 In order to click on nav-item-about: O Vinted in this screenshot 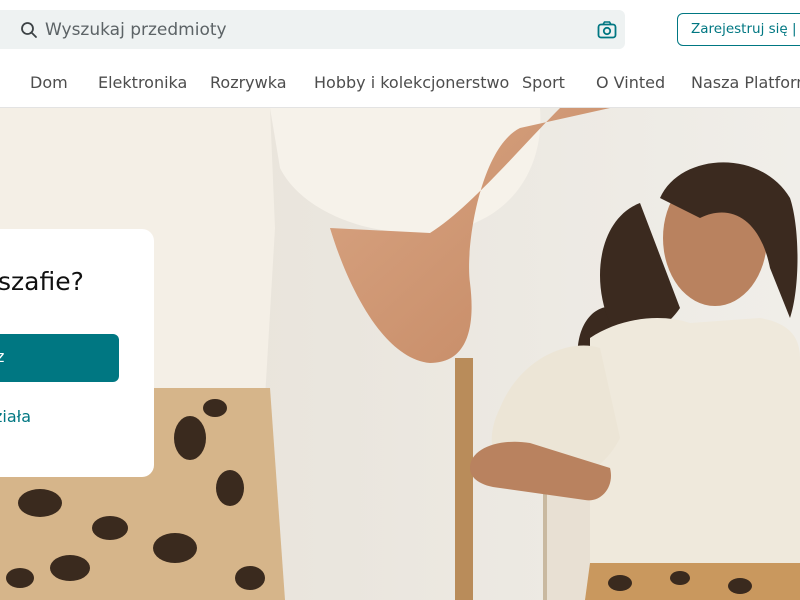, I will do `click(630, 83)`.